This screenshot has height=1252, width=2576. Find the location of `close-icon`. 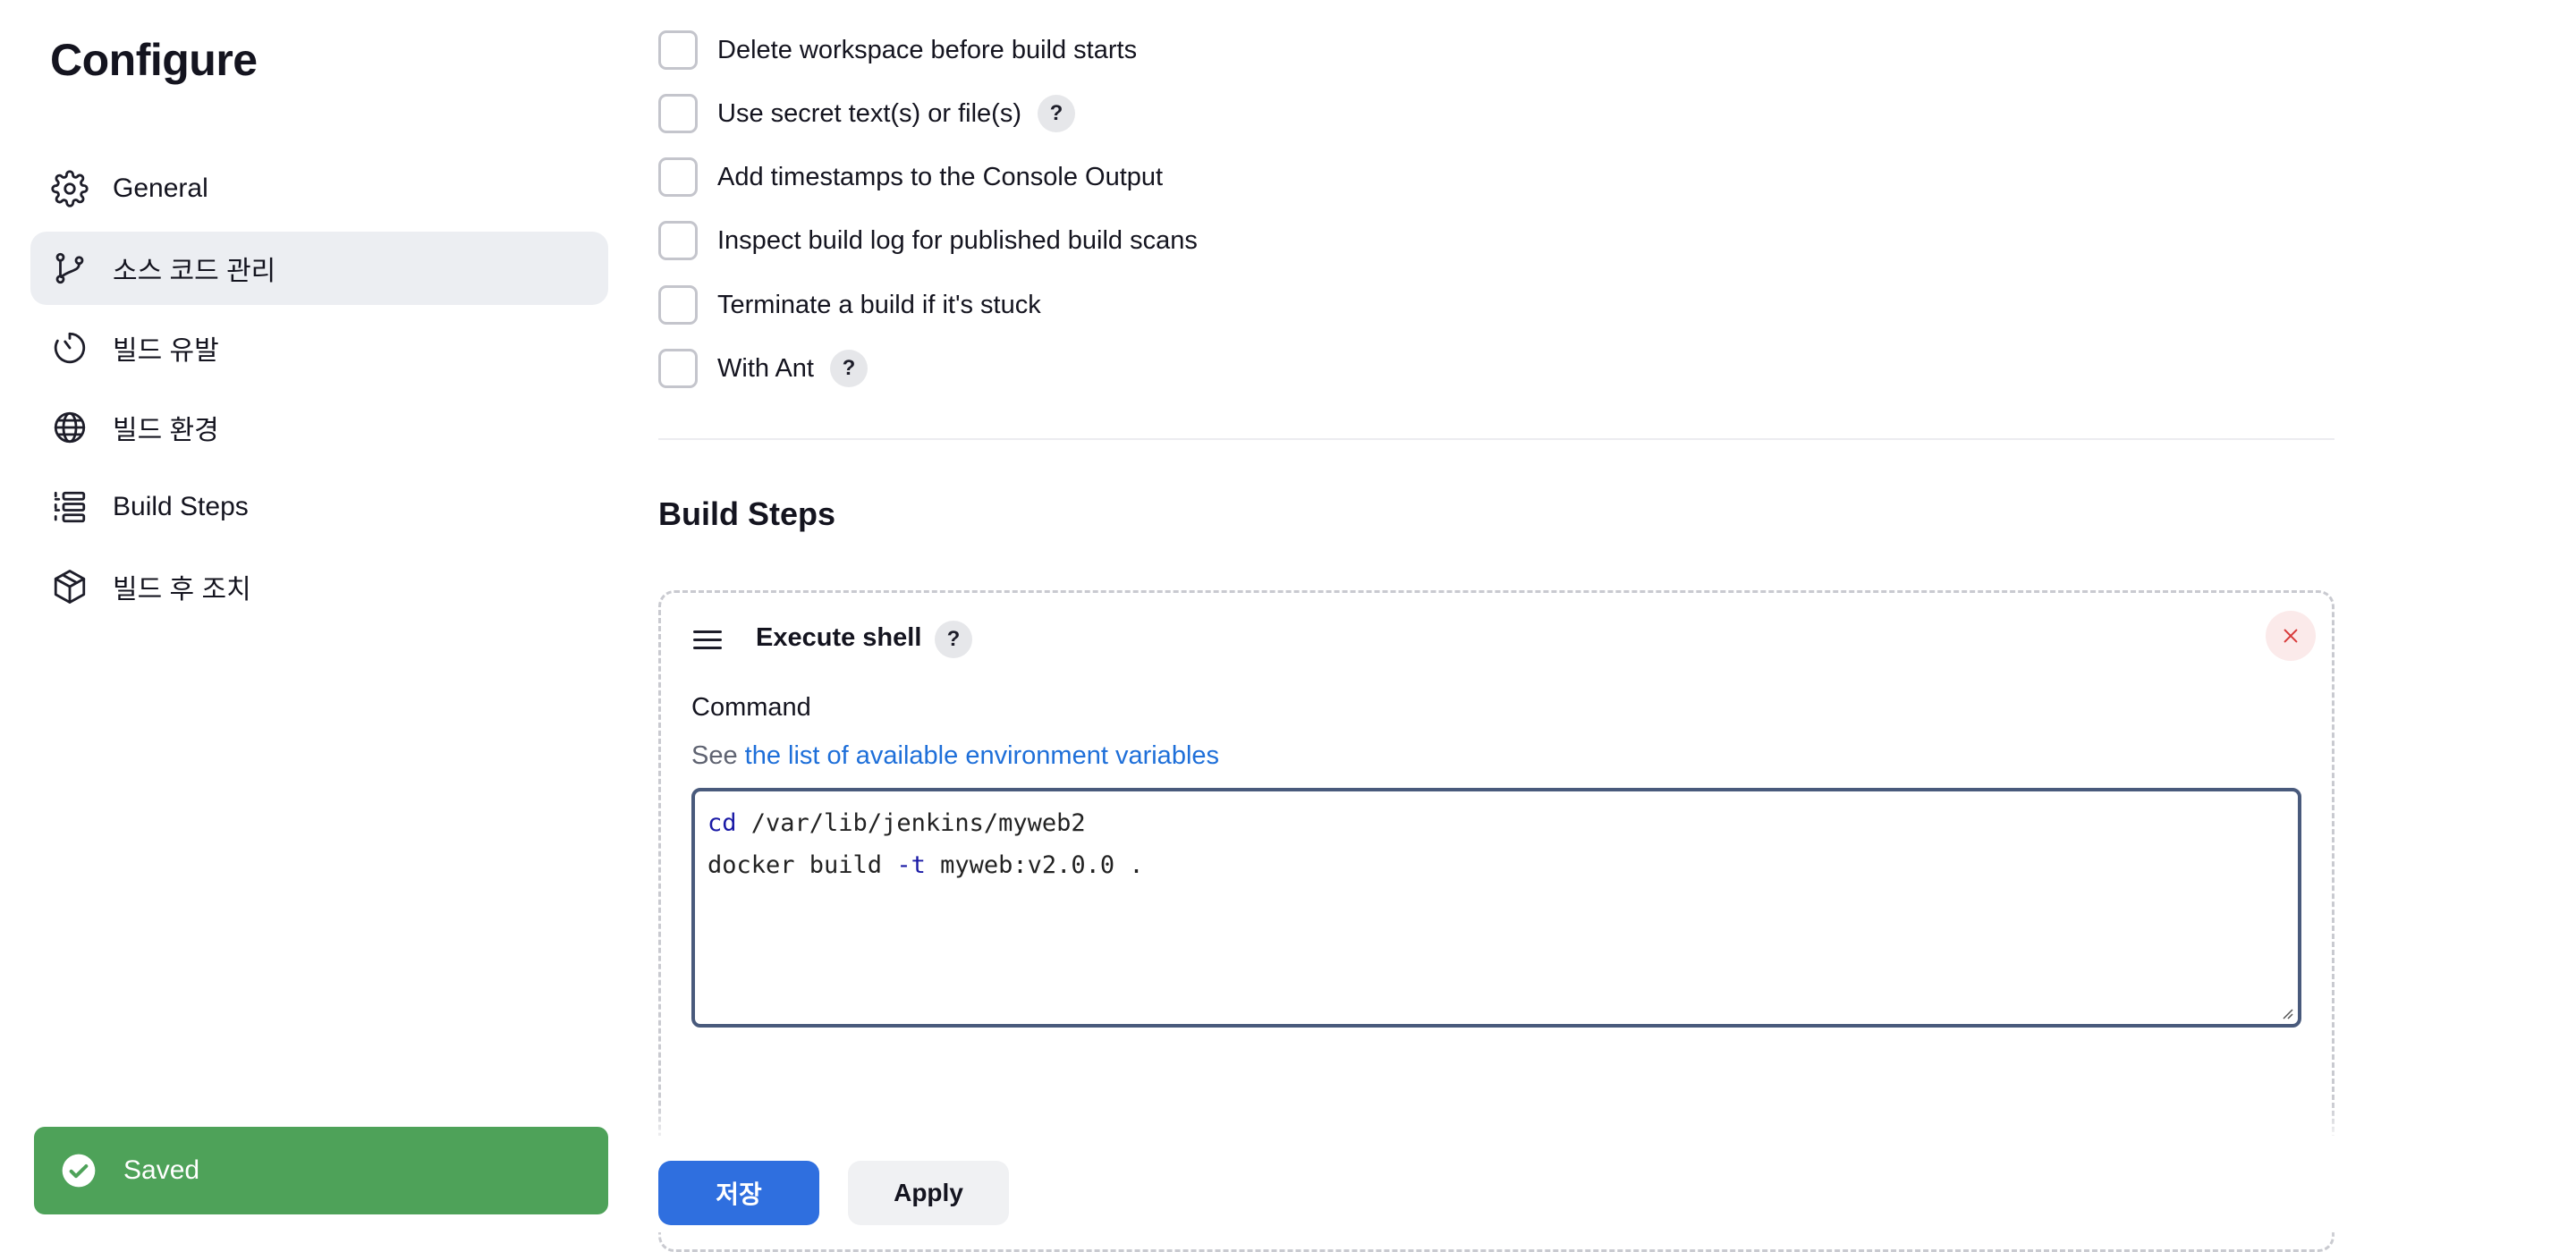

close-icon is located at coordinates (2291, 636).